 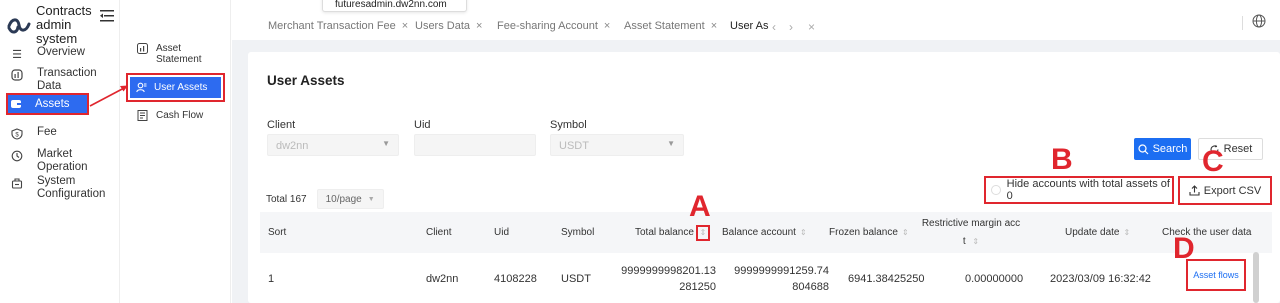 What do you see at coordinates (17, 54) in the screenshot?
I see `menu-icon: ☰` at bounding box center [17, 54].